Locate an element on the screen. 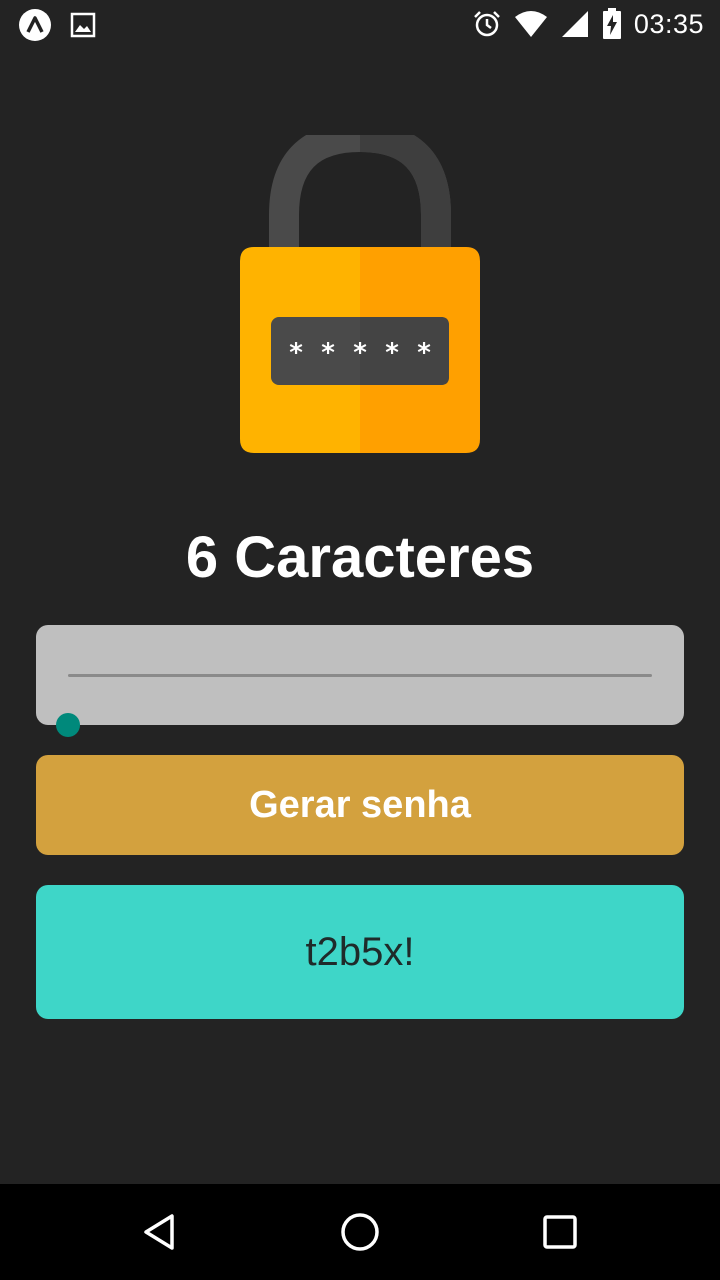  status-time: 03:35 is located at coordinates (668, 23).